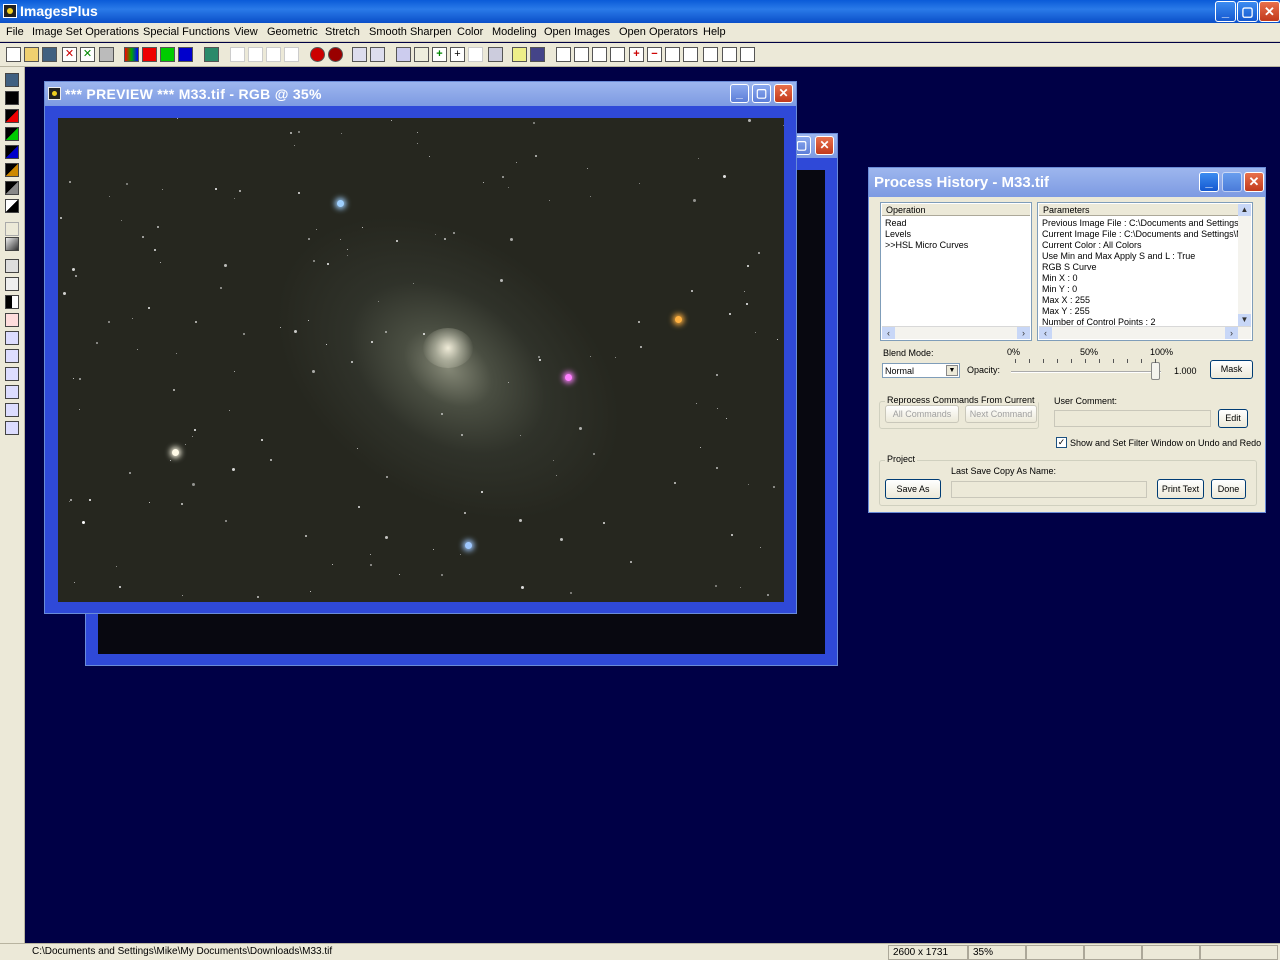 The image size is (1280, 960). Describe the element at coordinates (1244, 320) in the screenshot. I see `scroll-down-icon: ▼` at that location.